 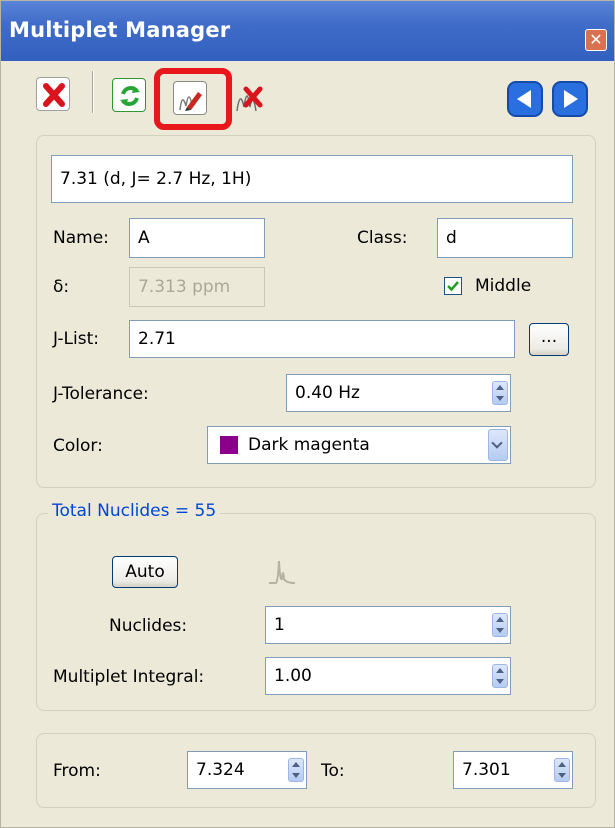 I want to click on highlight-box, so click(x=193, y=99).